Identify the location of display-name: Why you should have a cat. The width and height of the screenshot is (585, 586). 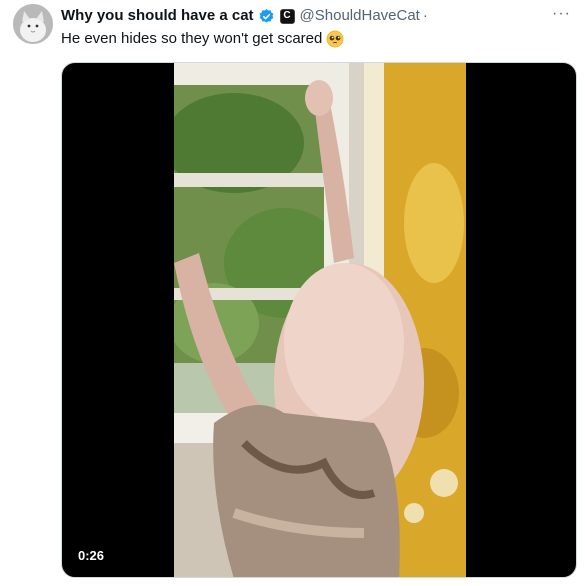
(157, 16).